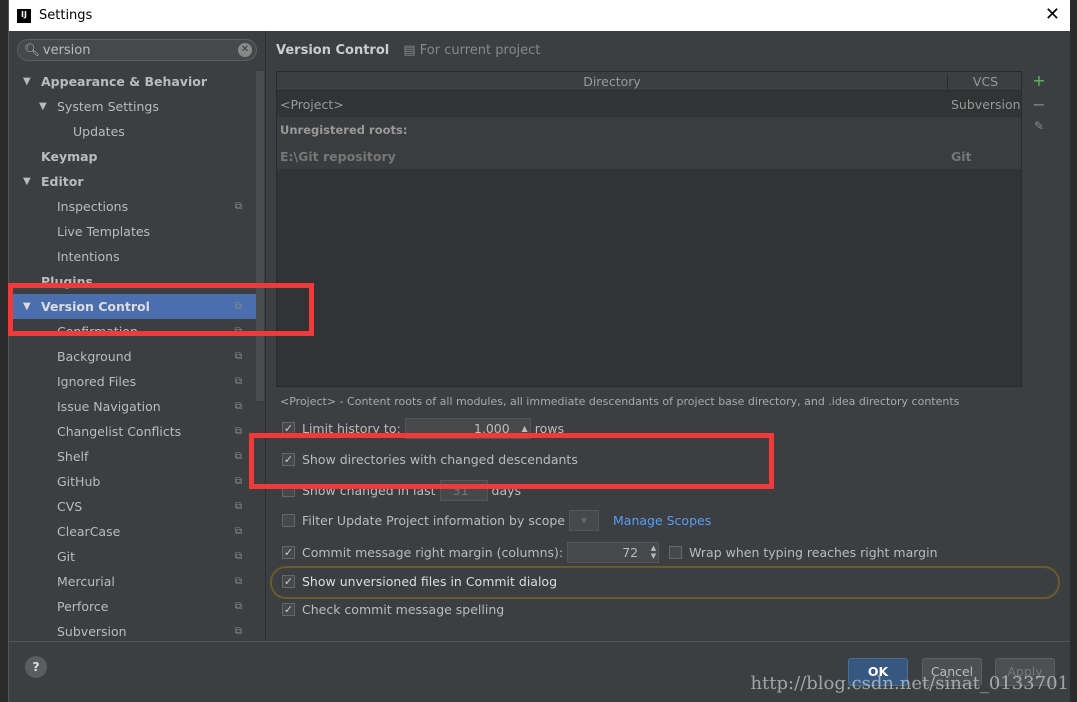 The height and width of the screenshot is (702, 1077). I want to click on sidebar-item: Mercurial ⧉, so click(132, 581).